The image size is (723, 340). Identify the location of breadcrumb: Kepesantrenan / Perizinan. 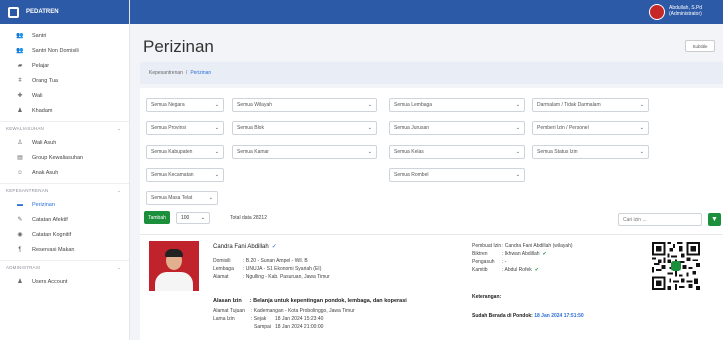
(431, 73).